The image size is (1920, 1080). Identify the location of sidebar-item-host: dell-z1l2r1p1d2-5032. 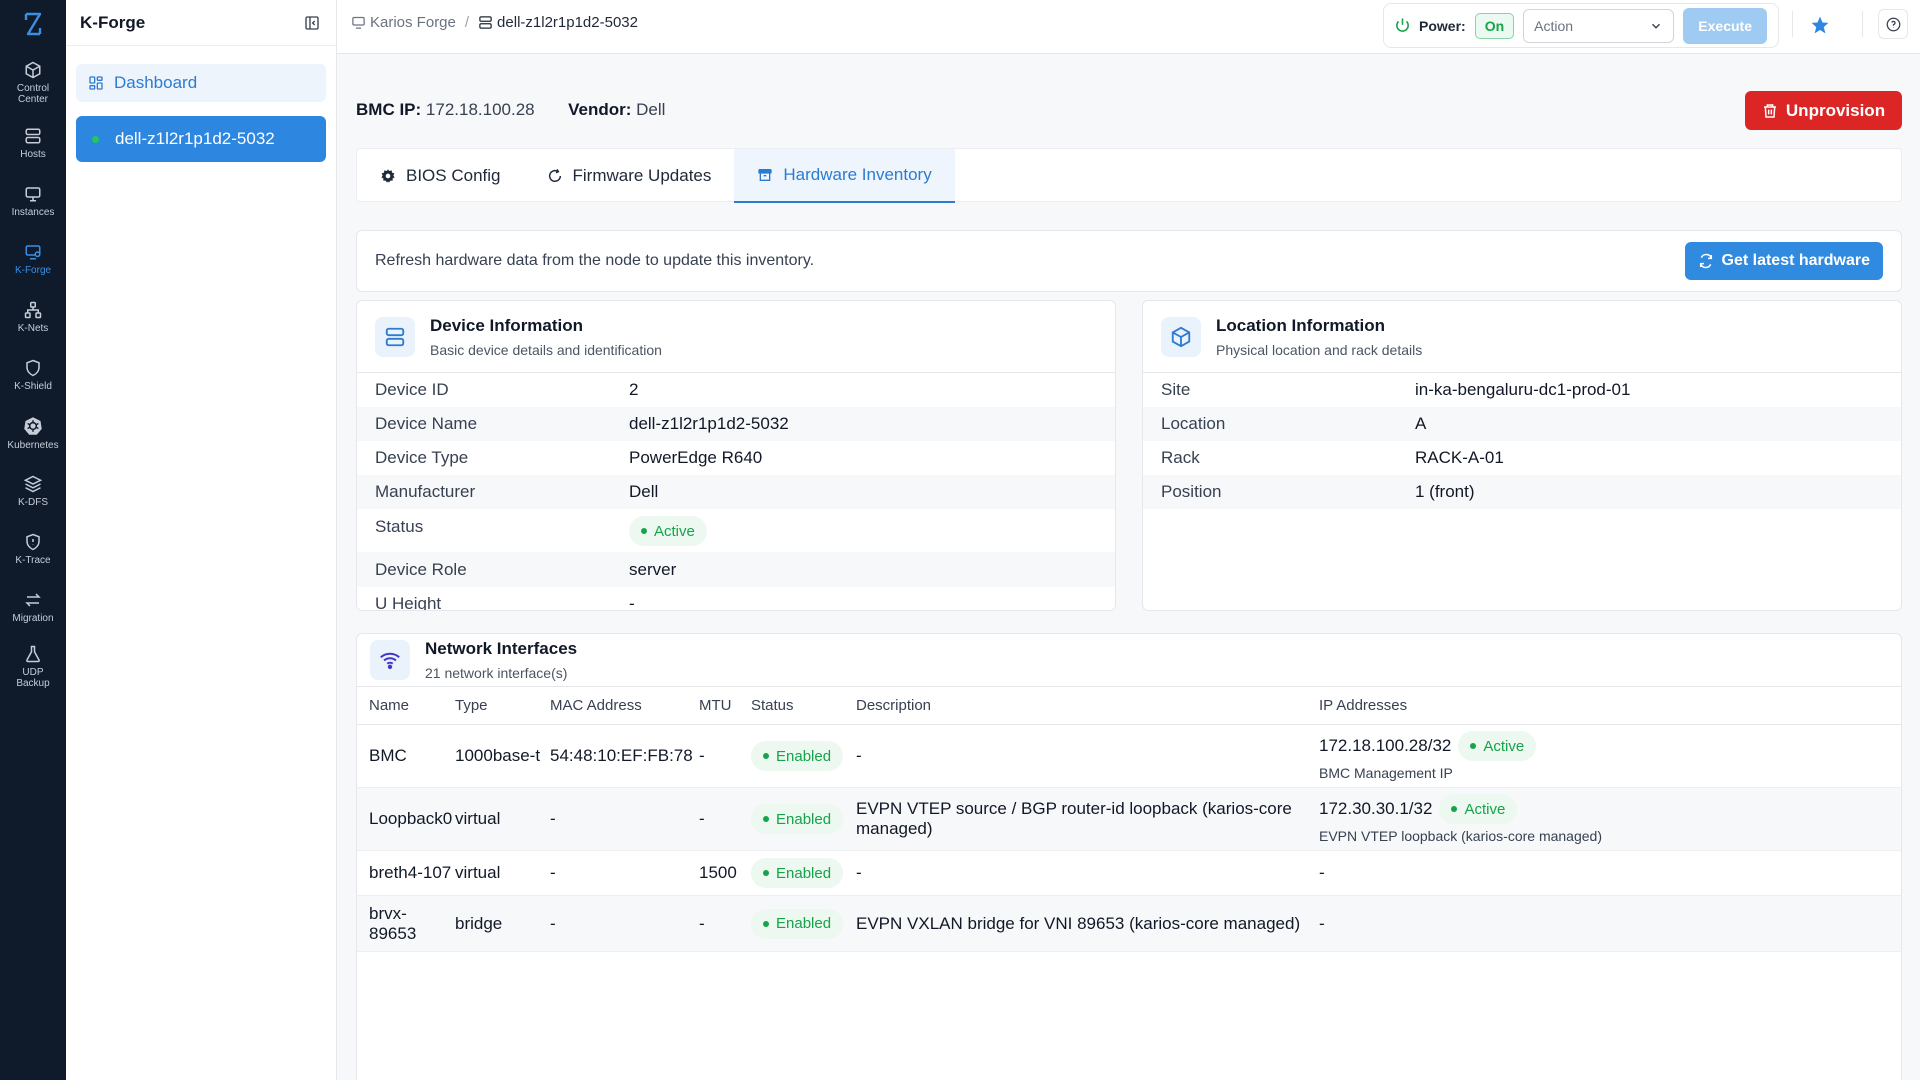
(201, 139).